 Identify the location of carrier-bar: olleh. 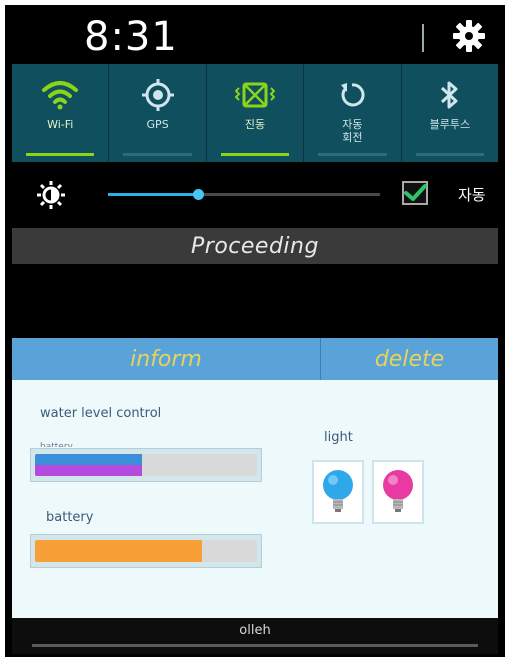
(255, 636).